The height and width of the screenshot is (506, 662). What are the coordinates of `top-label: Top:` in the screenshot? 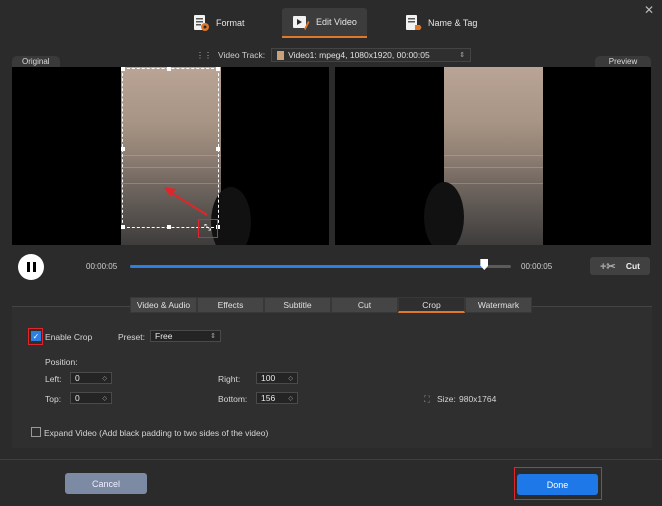 It's located at (53, 399).